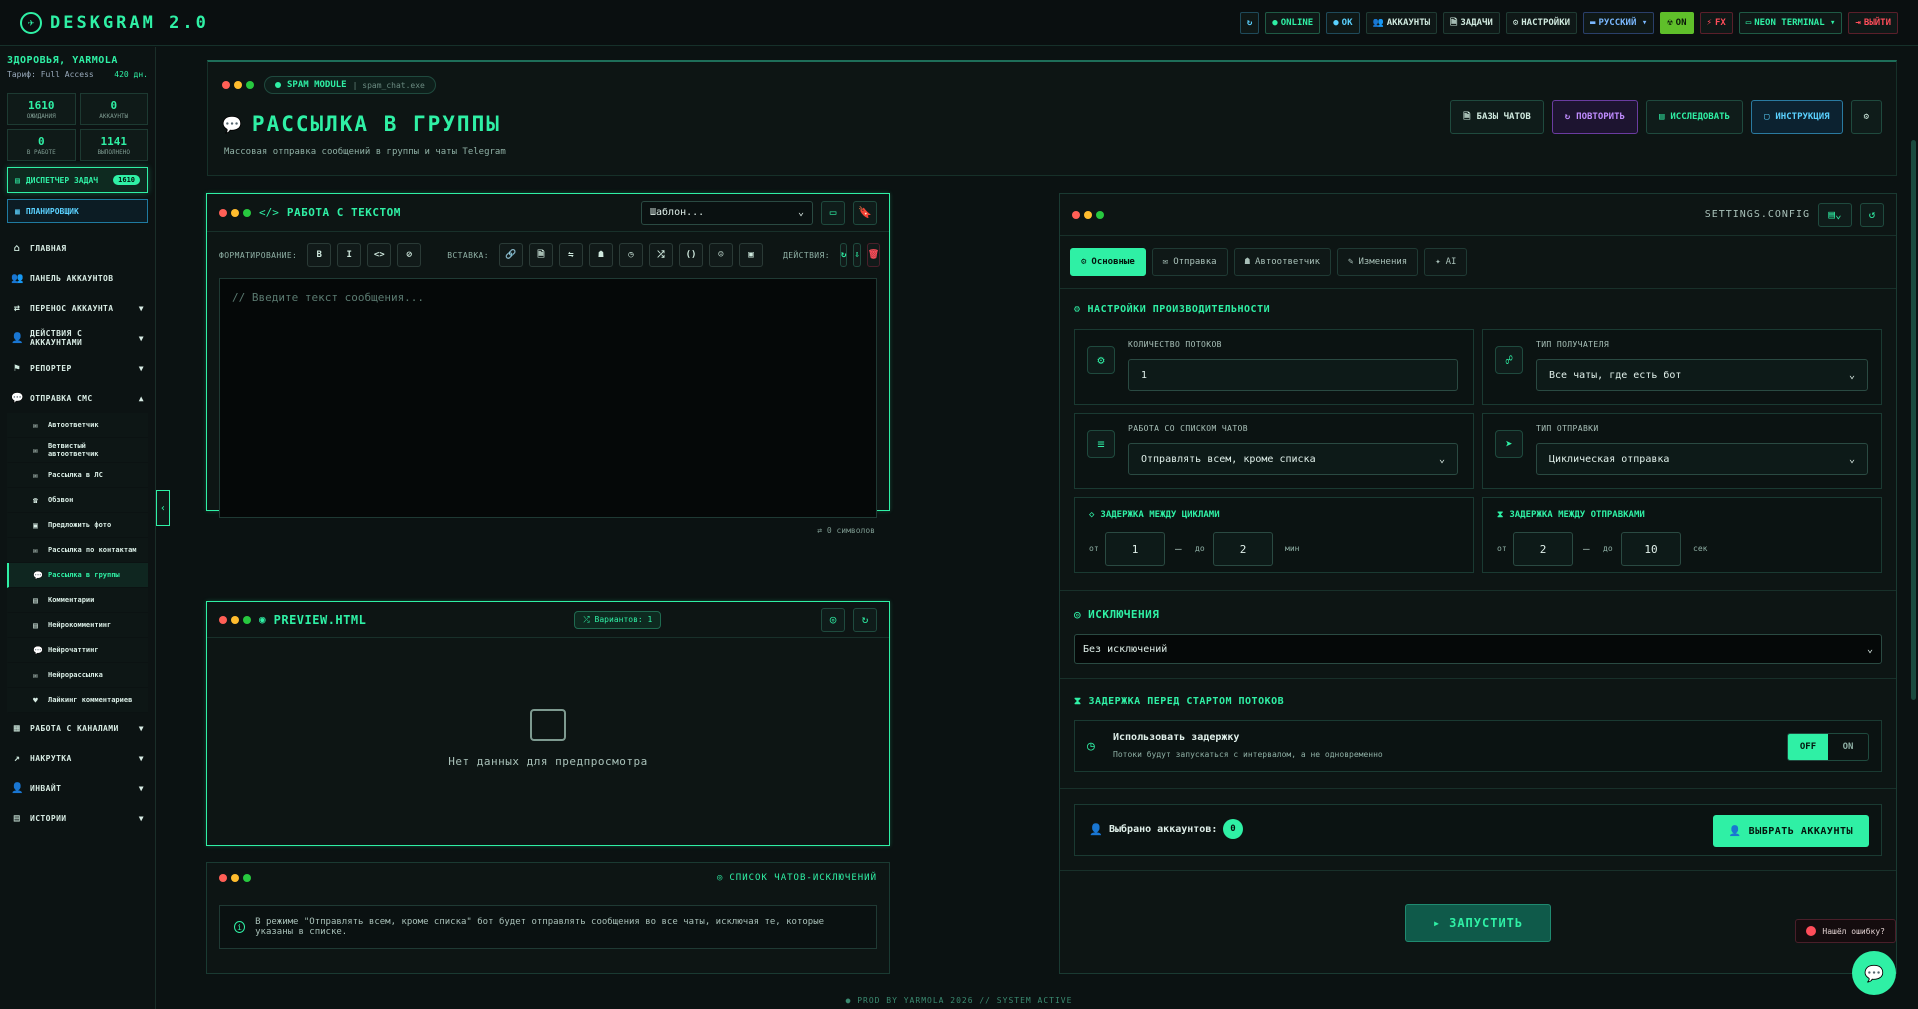 The height and width of the screenshot is (1009, 1918). What do you see at coordinates (349, 255) in the screenshot?
I see `format-button: I` at bounding box center [349, 255].